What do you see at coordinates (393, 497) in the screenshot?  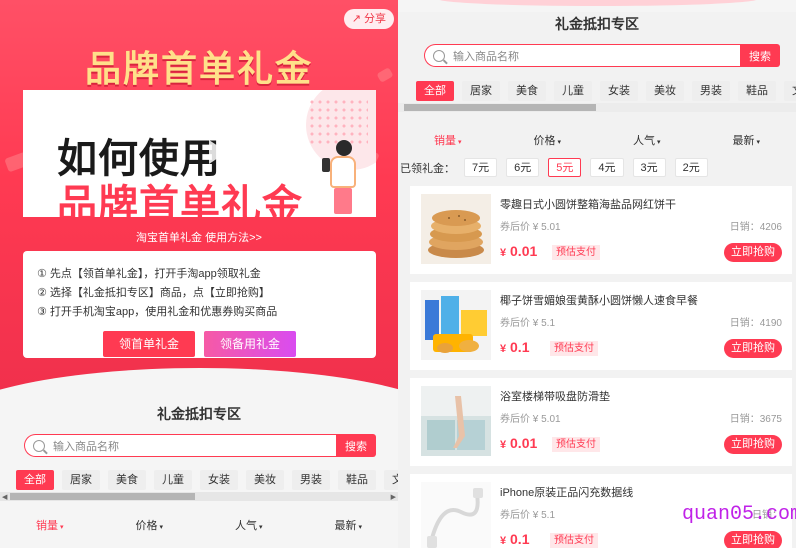 I see `scroll-right-icon: ▶` at bounding box center [393, 497].